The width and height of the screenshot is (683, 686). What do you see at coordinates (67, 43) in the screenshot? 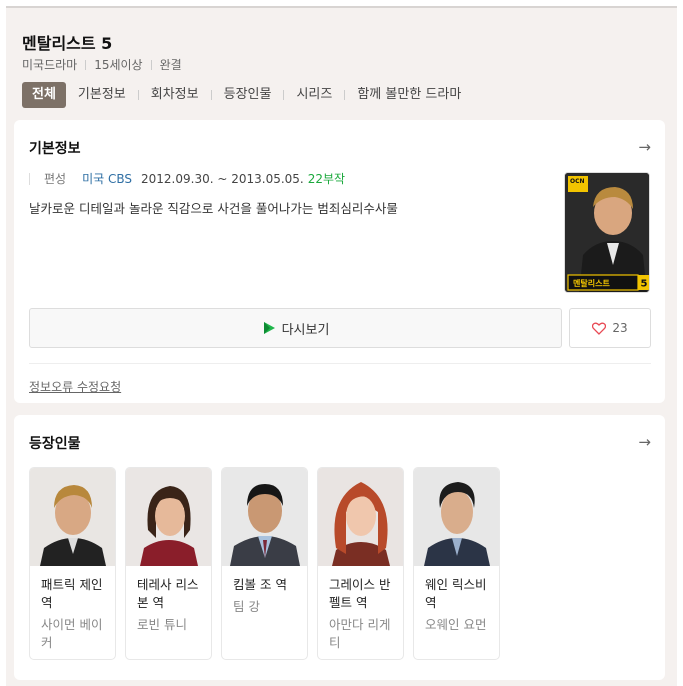
I see `page-title: 멘탈리스트 5` at bounding box center [67, 43].